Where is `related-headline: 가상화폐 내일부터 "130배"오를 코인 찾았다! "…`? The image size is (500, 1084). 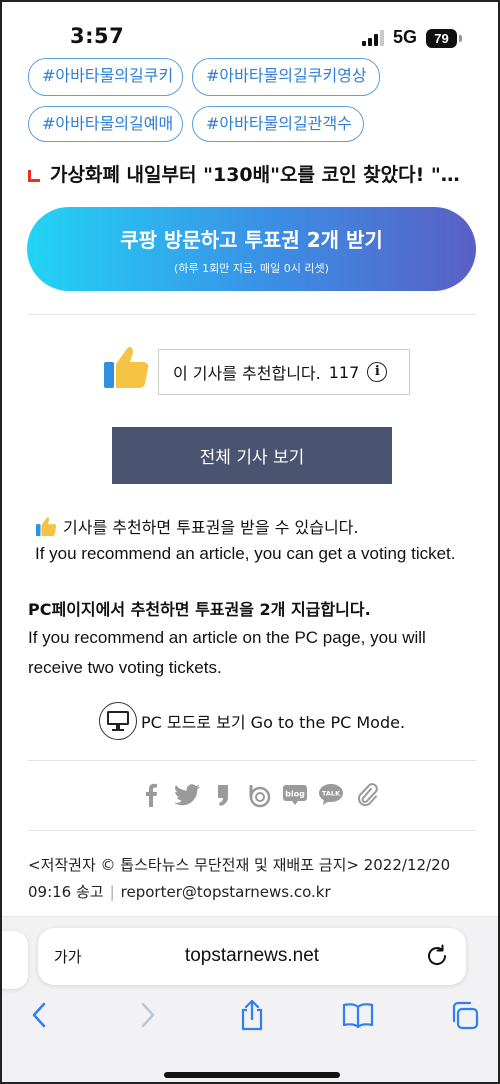 related-headline: 가상화폐 내일부터 "130배"오를 코인 찾았다! "… is located at coordinates (258, 173).